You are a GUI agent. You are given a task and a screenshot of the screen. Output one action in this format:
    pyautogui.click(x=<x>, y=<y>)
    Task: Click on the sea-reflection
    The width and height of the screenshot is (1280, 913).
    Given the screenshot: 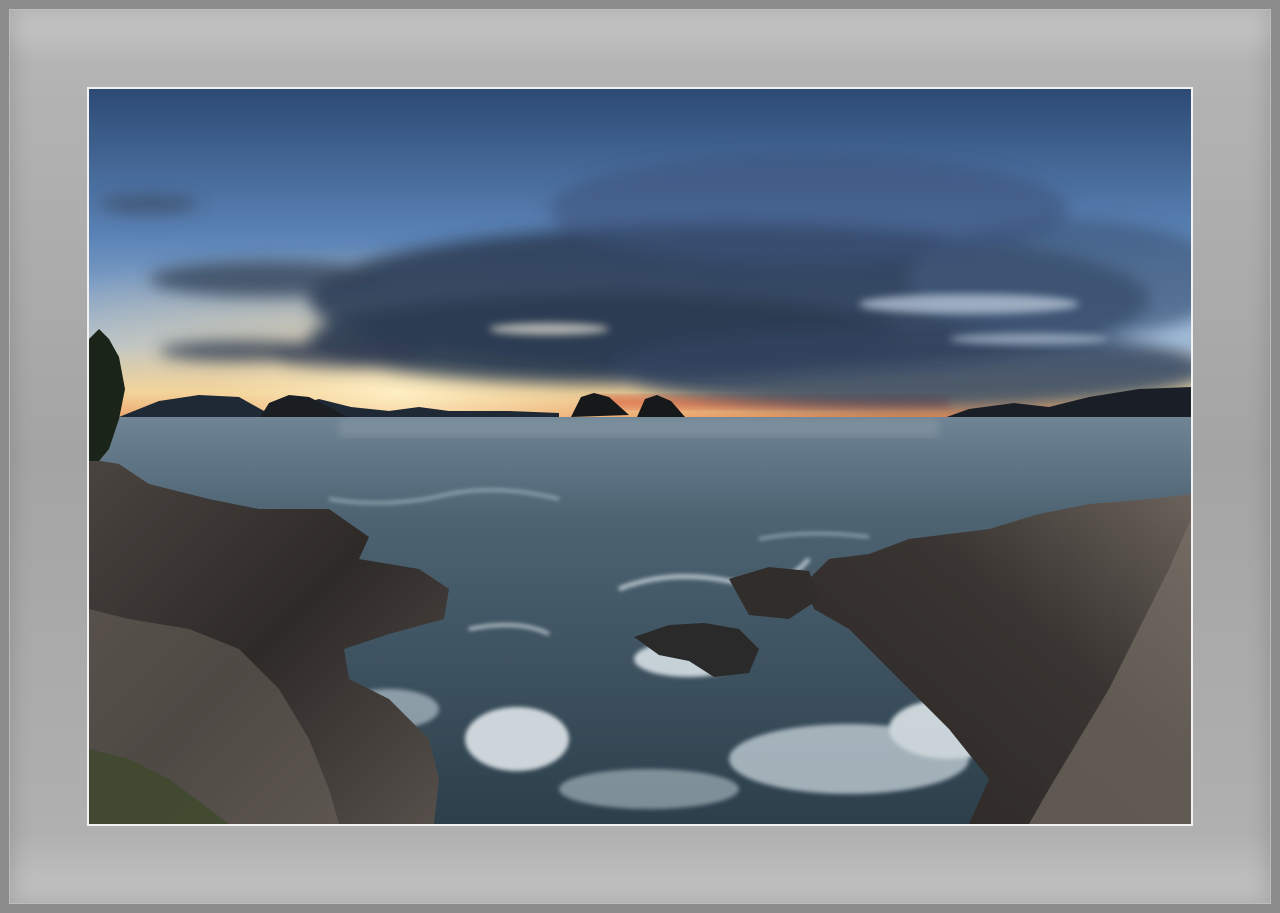 What is the action you would take?
    pyautogui.click(x=639, y=428)
    